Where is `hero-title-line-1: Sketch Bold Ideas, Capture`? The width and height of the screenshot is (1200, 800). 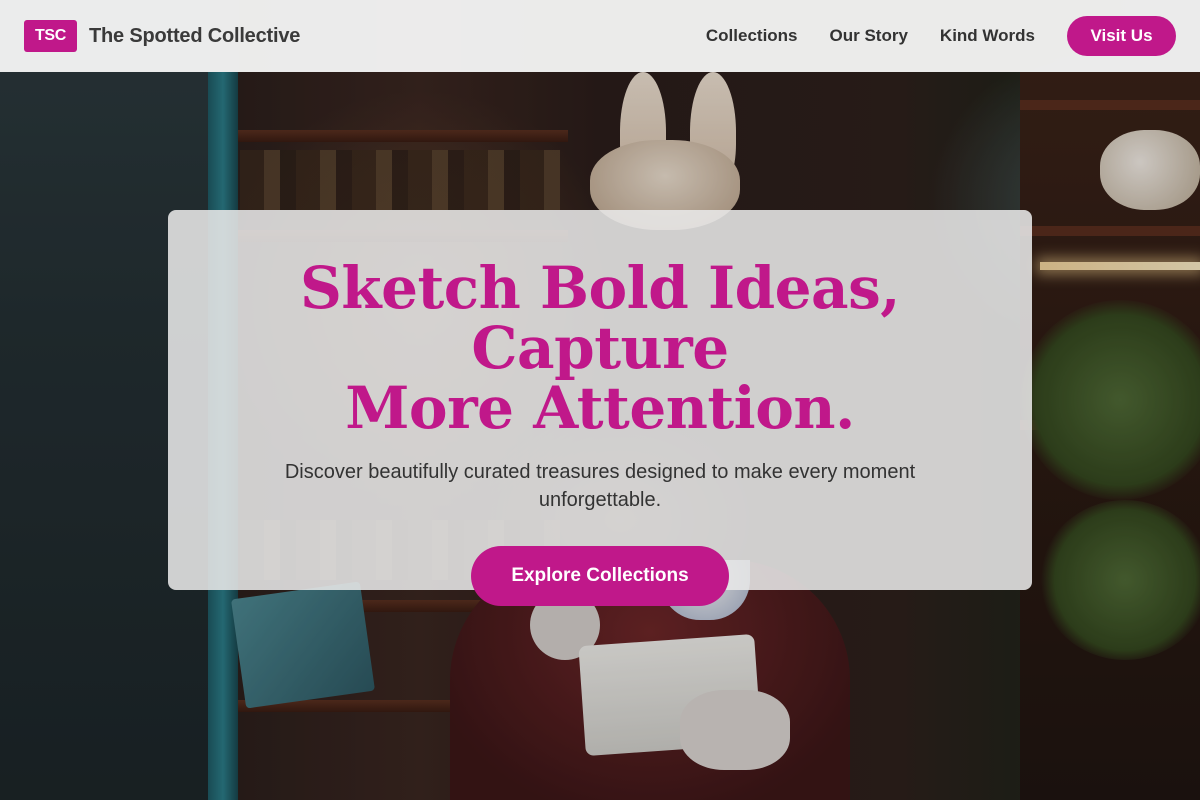
hero-title-line-1: Sketch Bold Ideas, Capture is located at coordinates (600, 318).